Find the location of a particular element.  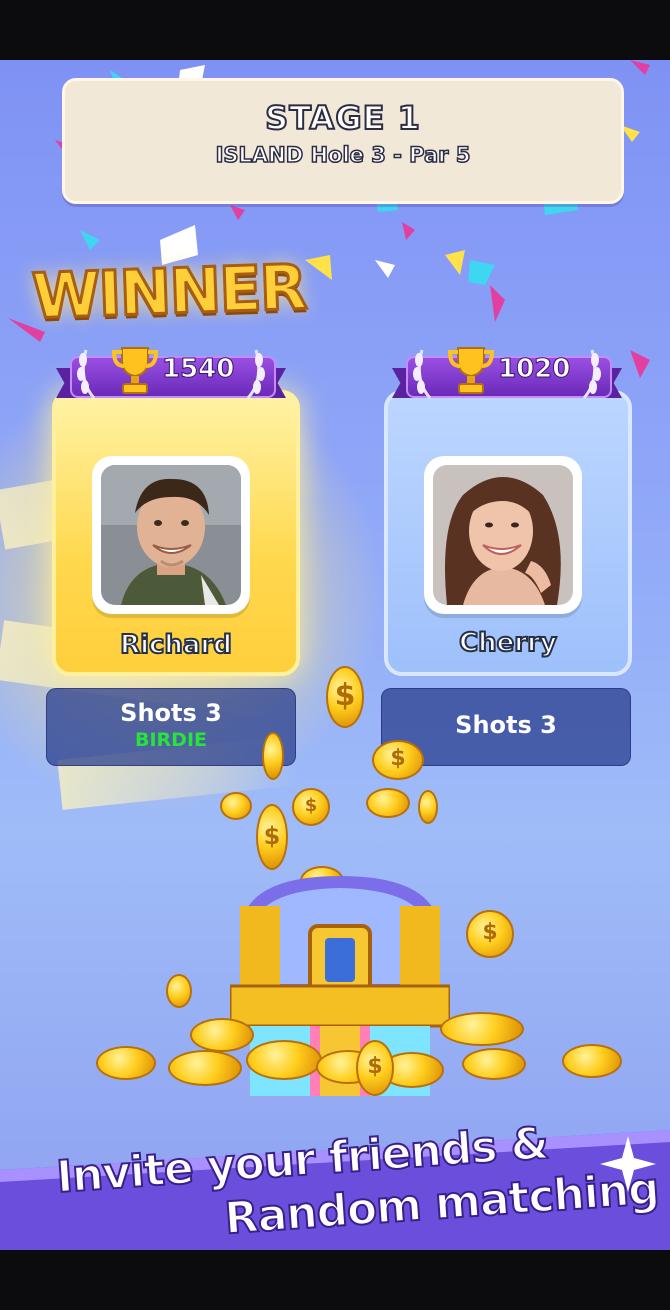

winner-label: WINNER is located at coordinates (168, 291).